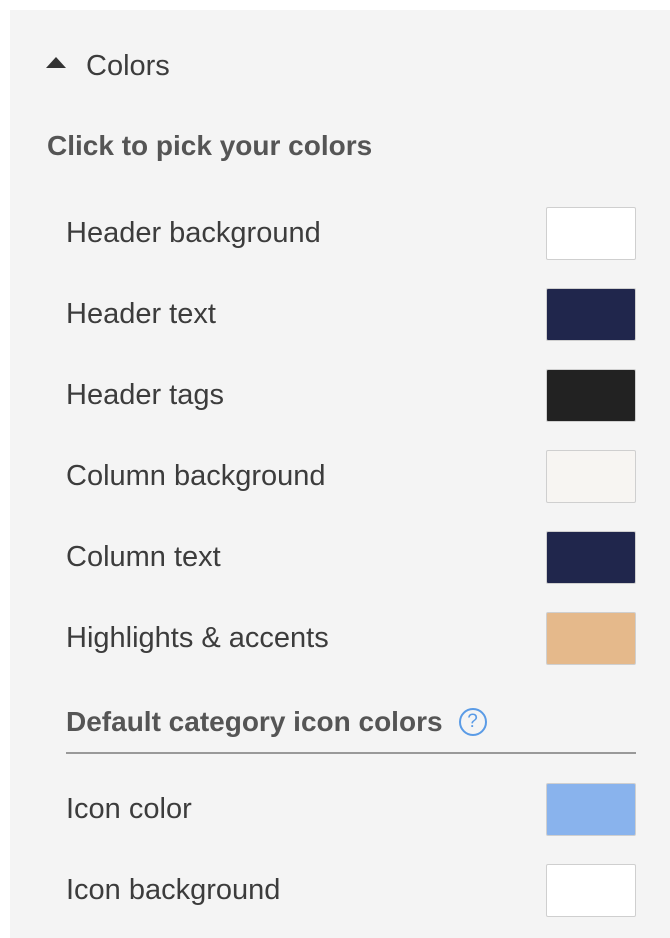  What do you see at coordinates (128, 65) in the screenshot?
I see `section-title: Colors` at bounding box center [128, 65].